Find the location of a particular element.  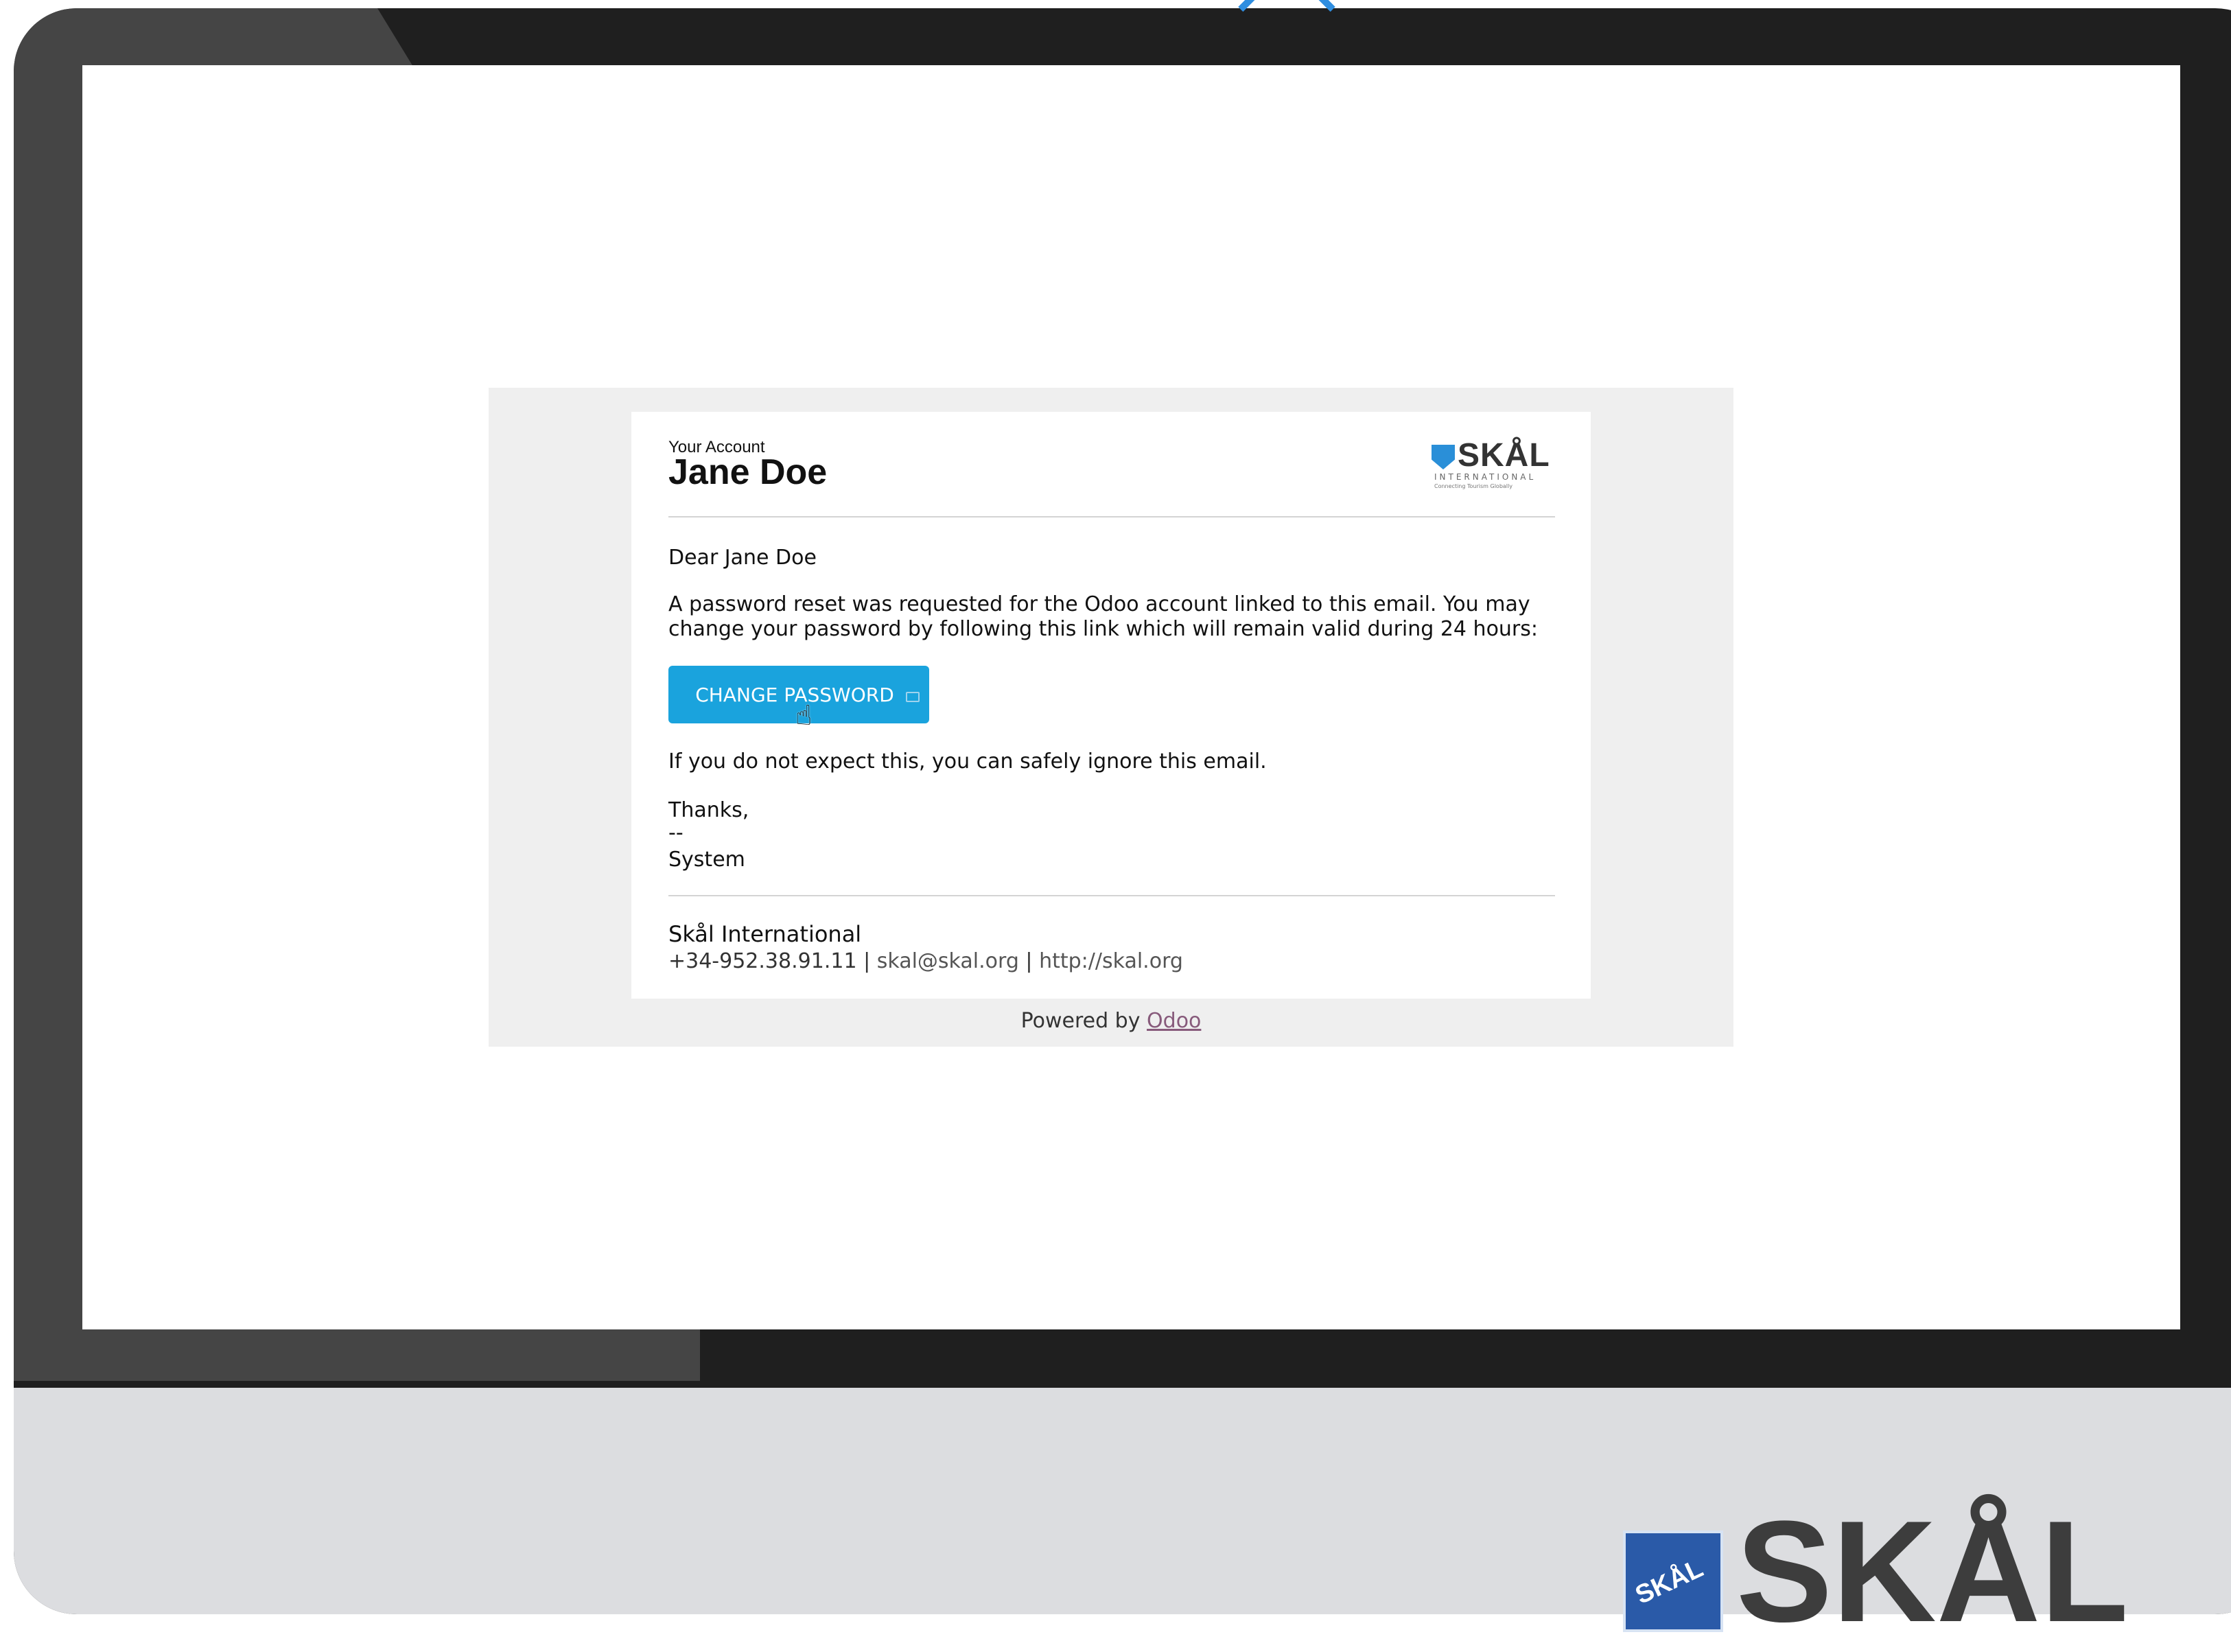

odoo-link: Odoo is located at coordinates (1174, 1021).